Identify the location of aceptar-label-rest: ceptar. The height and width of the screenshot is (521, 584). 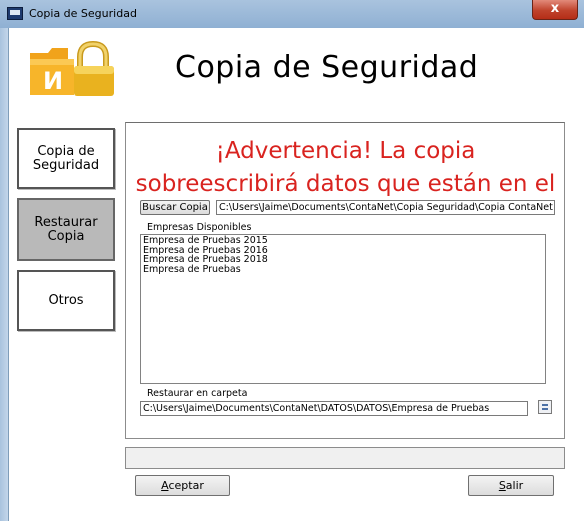
(186, 485).